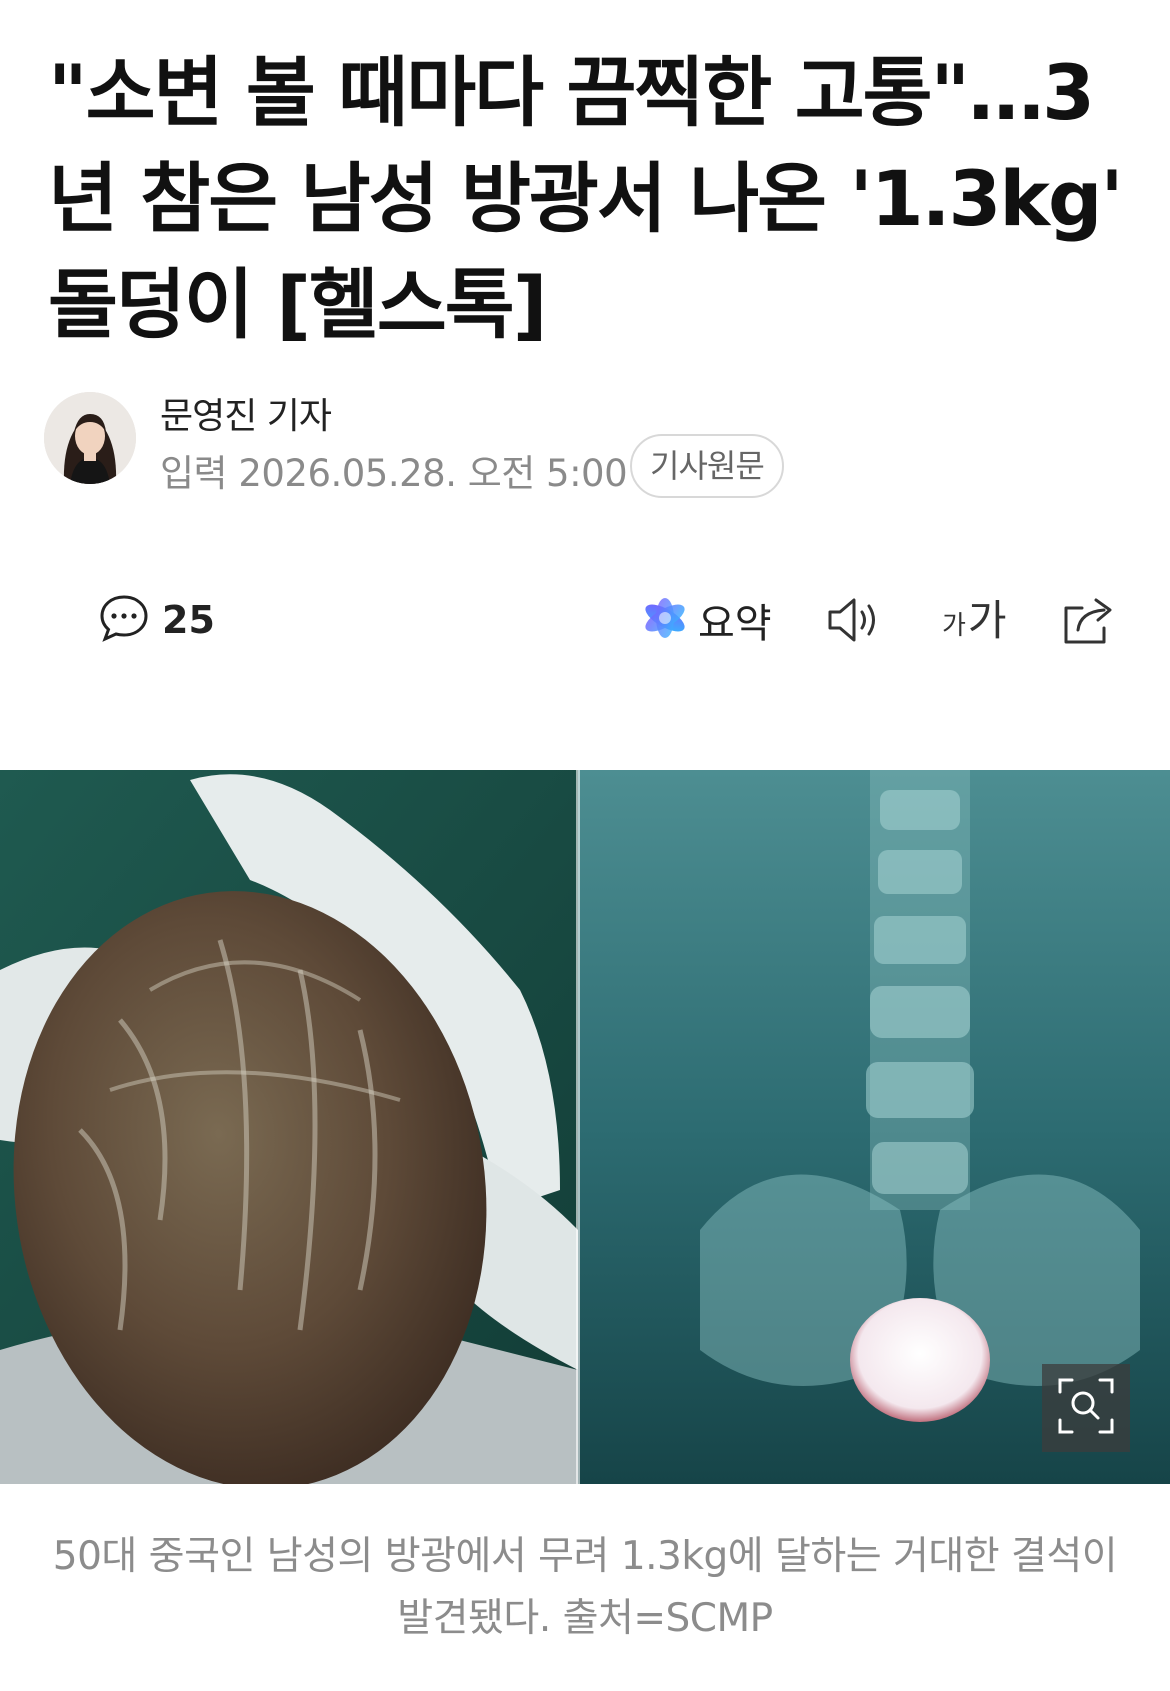 The width and height of the screenshot is (1170, 1691). I want to click on reporter-avatar, so click(90, 438).